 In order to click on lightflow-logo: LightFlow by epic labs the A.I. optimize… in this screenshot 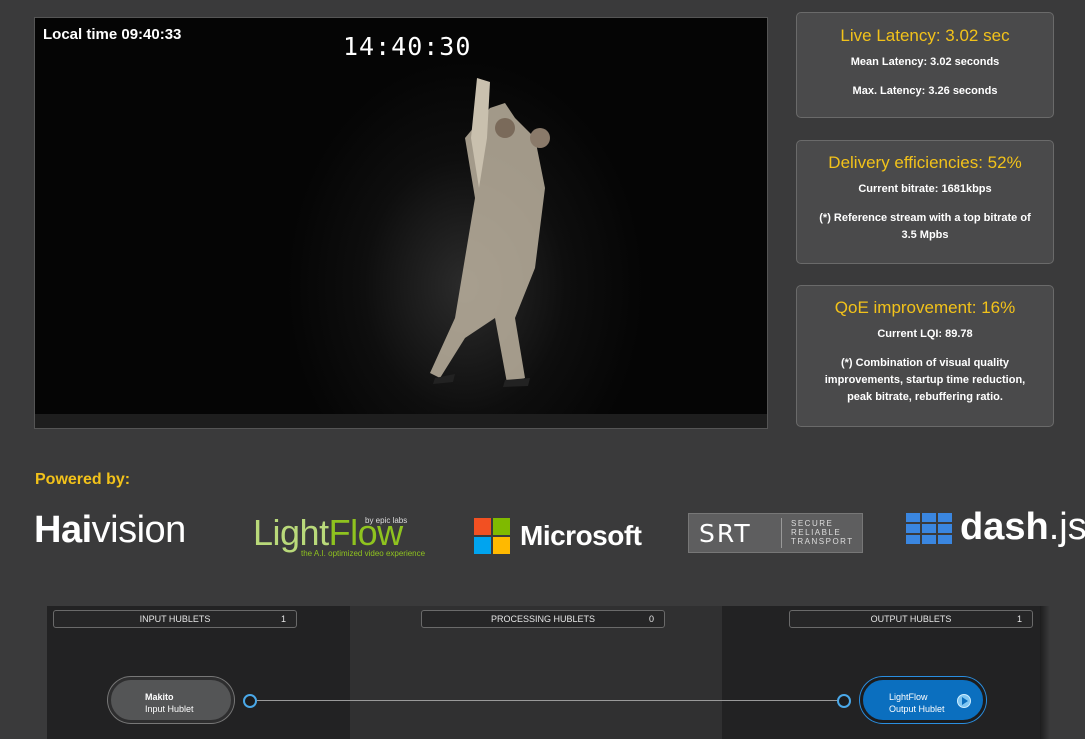, I will do `click(343, 536)`.